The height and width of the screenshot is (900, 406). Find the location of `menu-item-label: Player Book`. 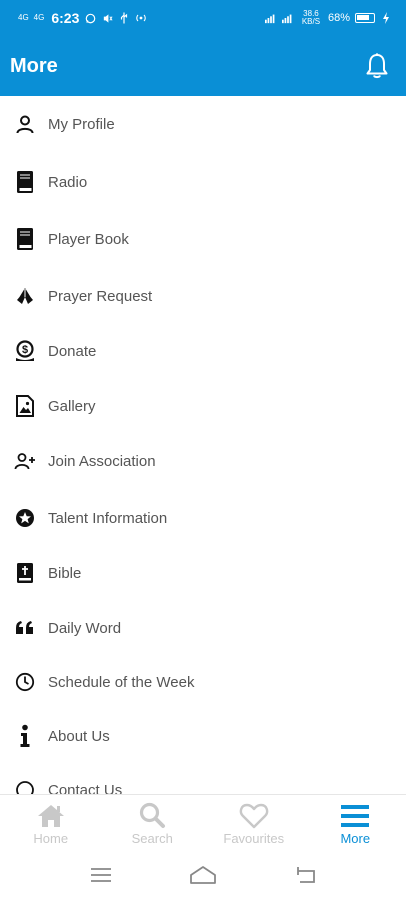

menu-item-label: Player Book is located at coordinates (88, 239).